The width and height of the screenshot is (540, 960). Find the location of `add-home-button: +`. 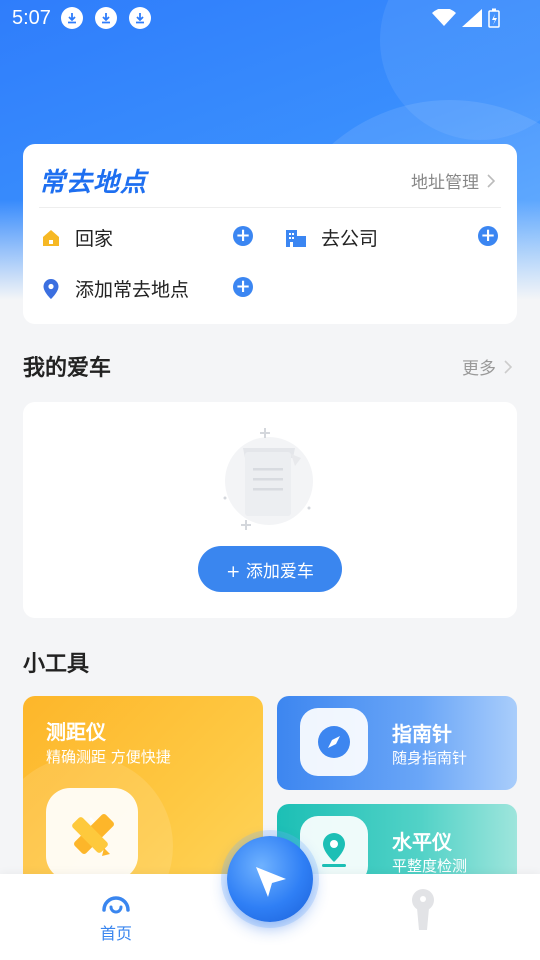

add-home-button: + is located at coordinates (243, 236).